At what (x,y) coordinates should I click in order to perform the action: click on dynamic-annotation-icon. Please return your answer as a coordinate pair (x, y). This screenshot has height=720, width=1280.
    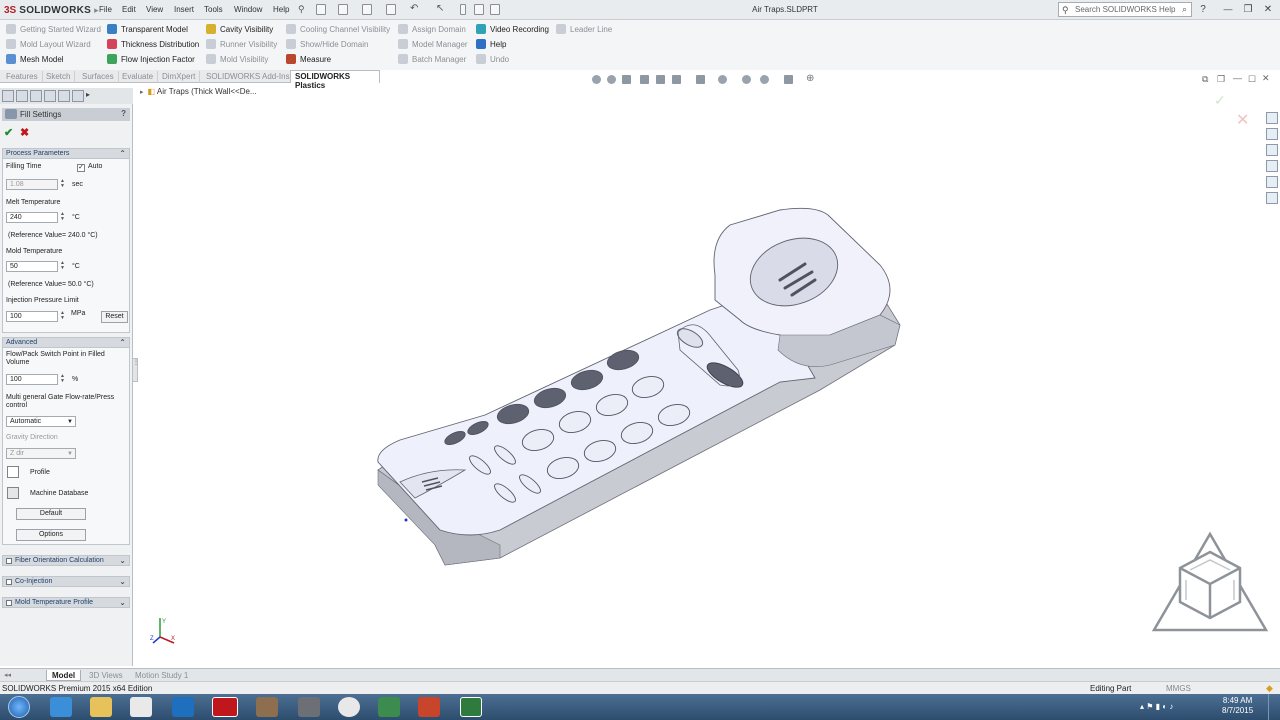
    Looking at the image, I should click on (660, 79).